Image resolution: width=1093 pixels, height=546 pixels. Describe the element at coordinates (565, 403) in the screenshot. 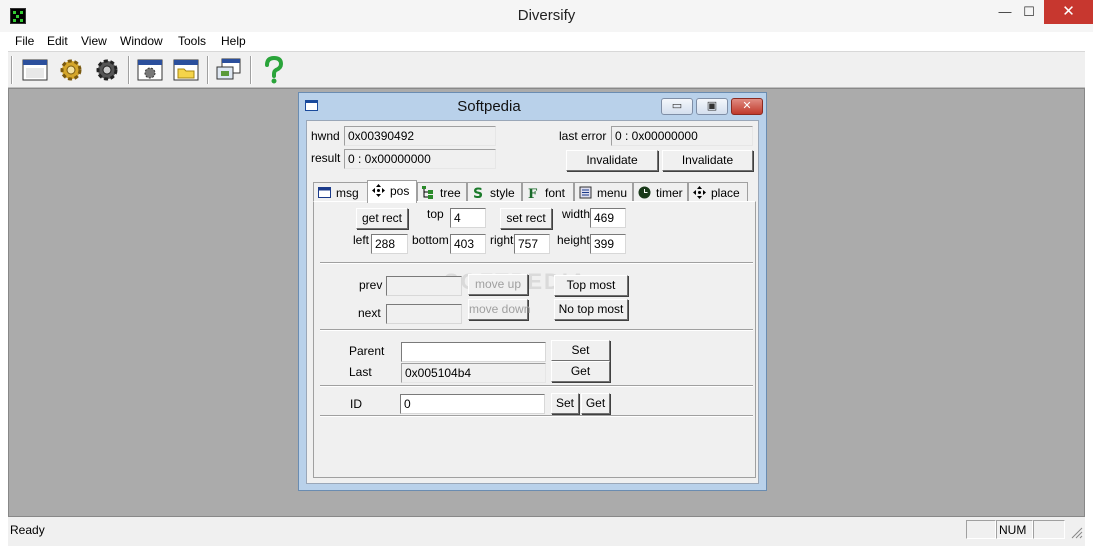

I see `id-set-button: Set` at that location.